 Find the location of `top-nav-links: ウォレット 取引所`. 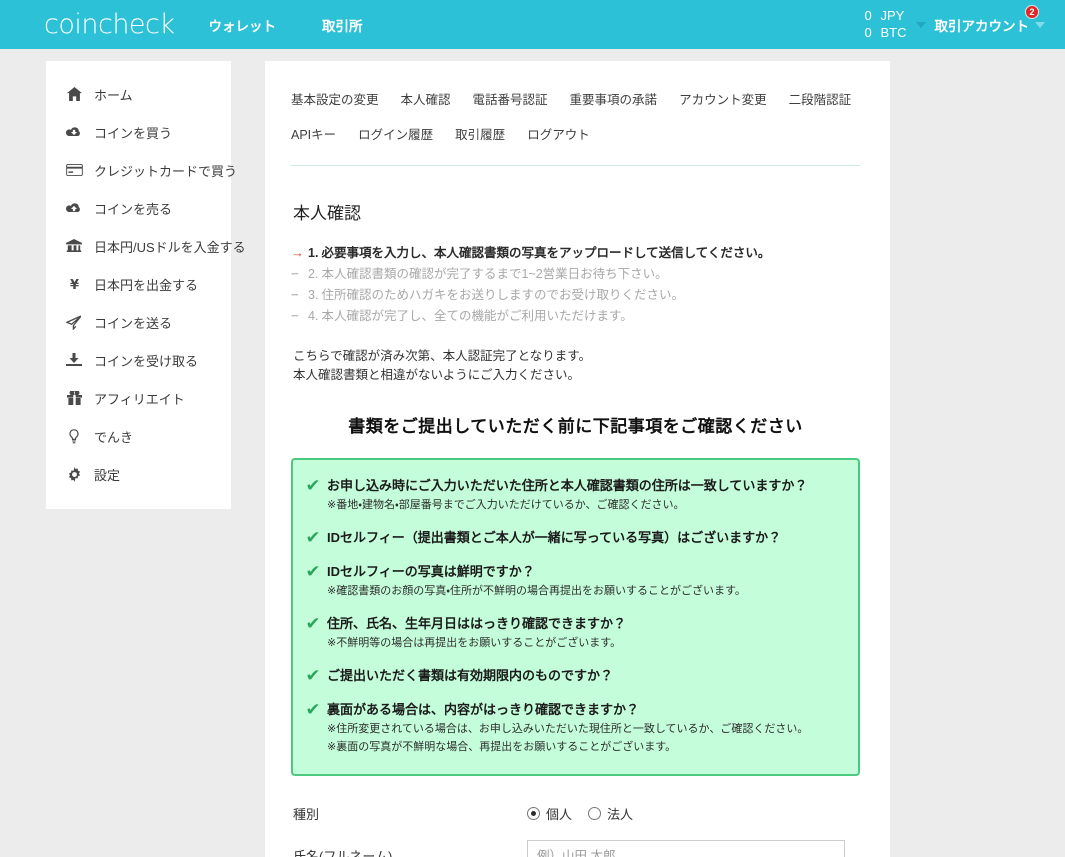

top-nav-links: ウォレット 取引所 is located at coordinates (286, 25).